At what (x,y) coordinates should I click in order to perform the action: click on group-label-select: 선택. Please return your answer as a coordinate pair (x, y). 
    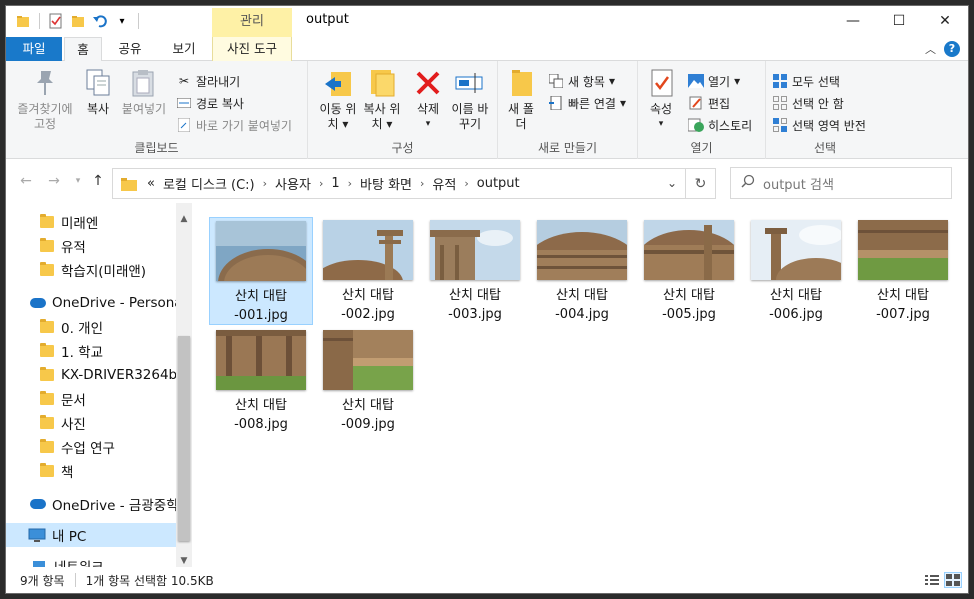
    Looking at the image, I should click on (825, 148).